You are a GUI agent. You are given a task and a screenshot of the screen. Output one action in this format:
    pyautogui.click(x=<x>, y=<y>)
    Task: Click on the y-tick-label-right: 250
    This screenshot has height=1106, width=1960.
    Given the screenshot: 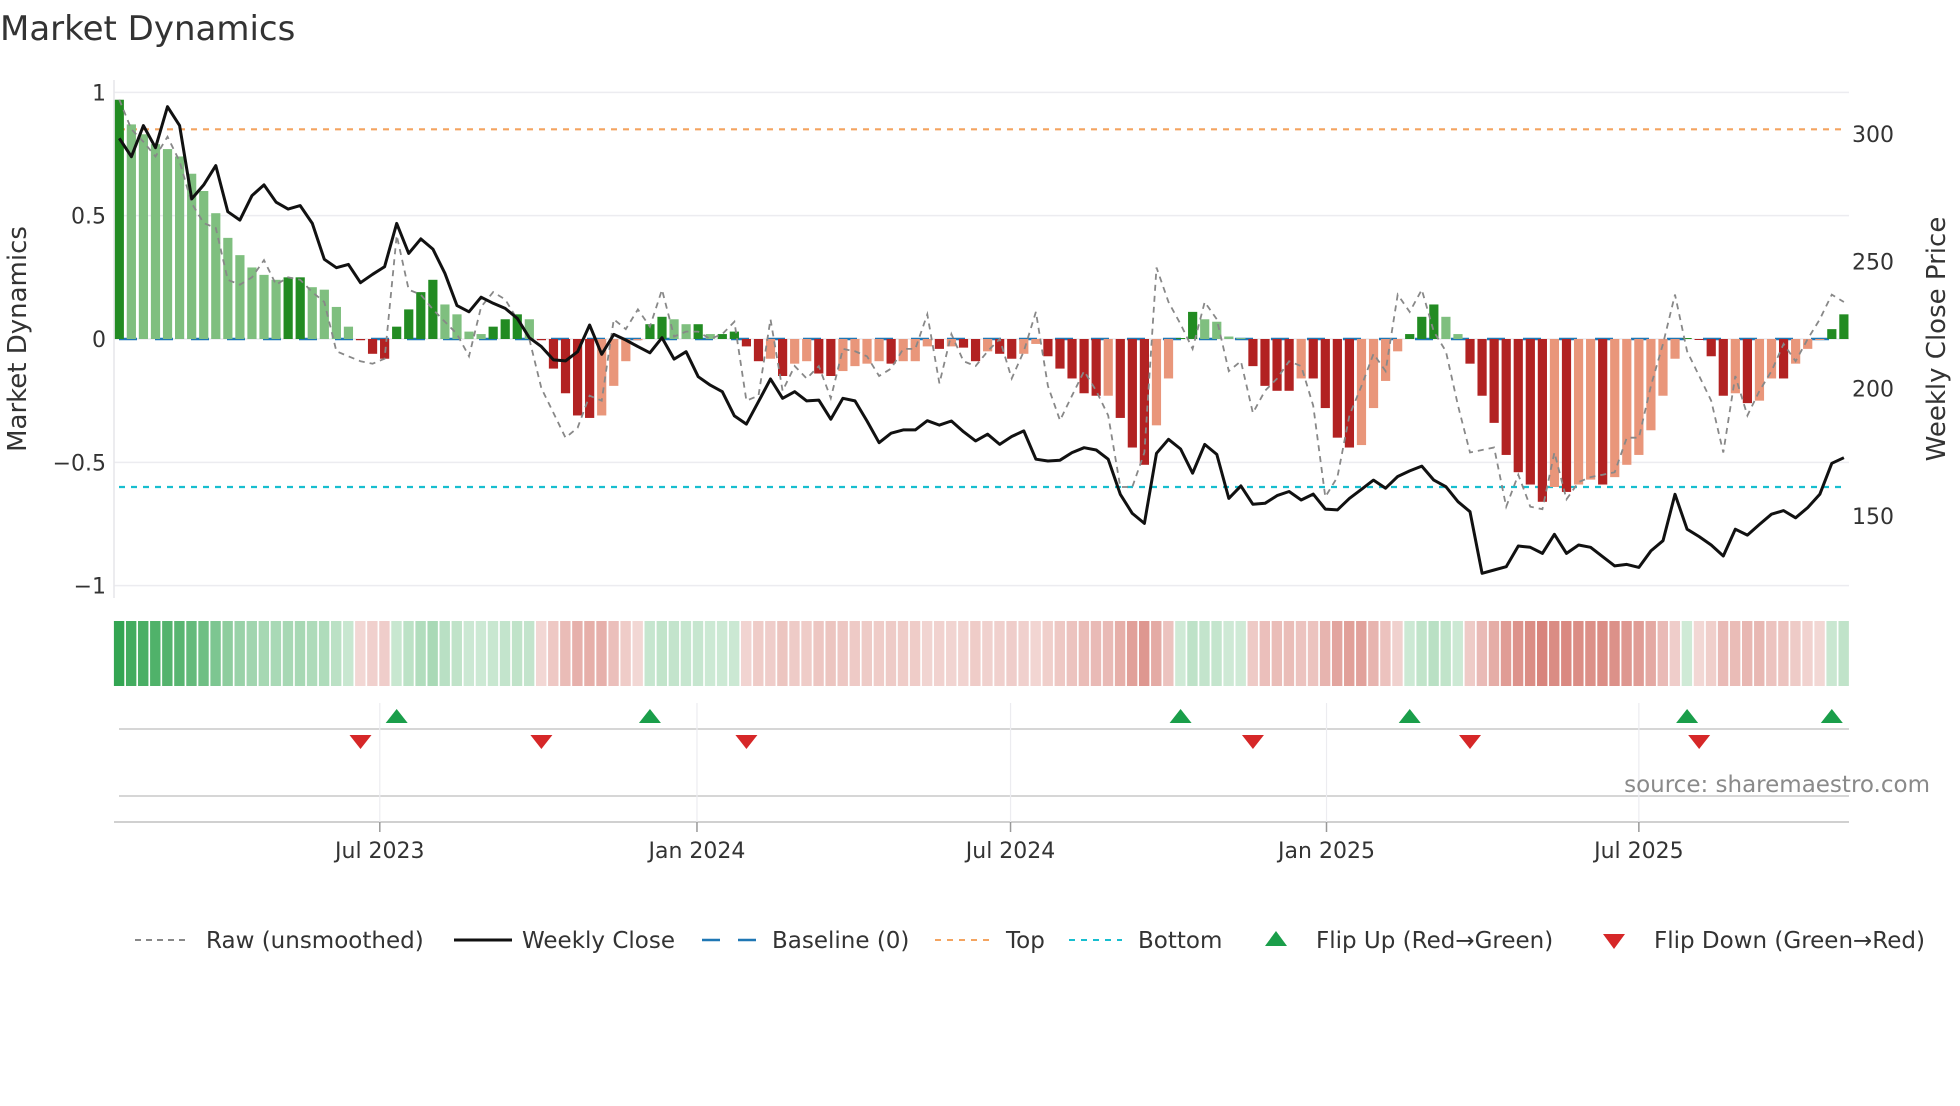 What is the action you would take?
    pyautogui.click(x=1873, y=262)
    